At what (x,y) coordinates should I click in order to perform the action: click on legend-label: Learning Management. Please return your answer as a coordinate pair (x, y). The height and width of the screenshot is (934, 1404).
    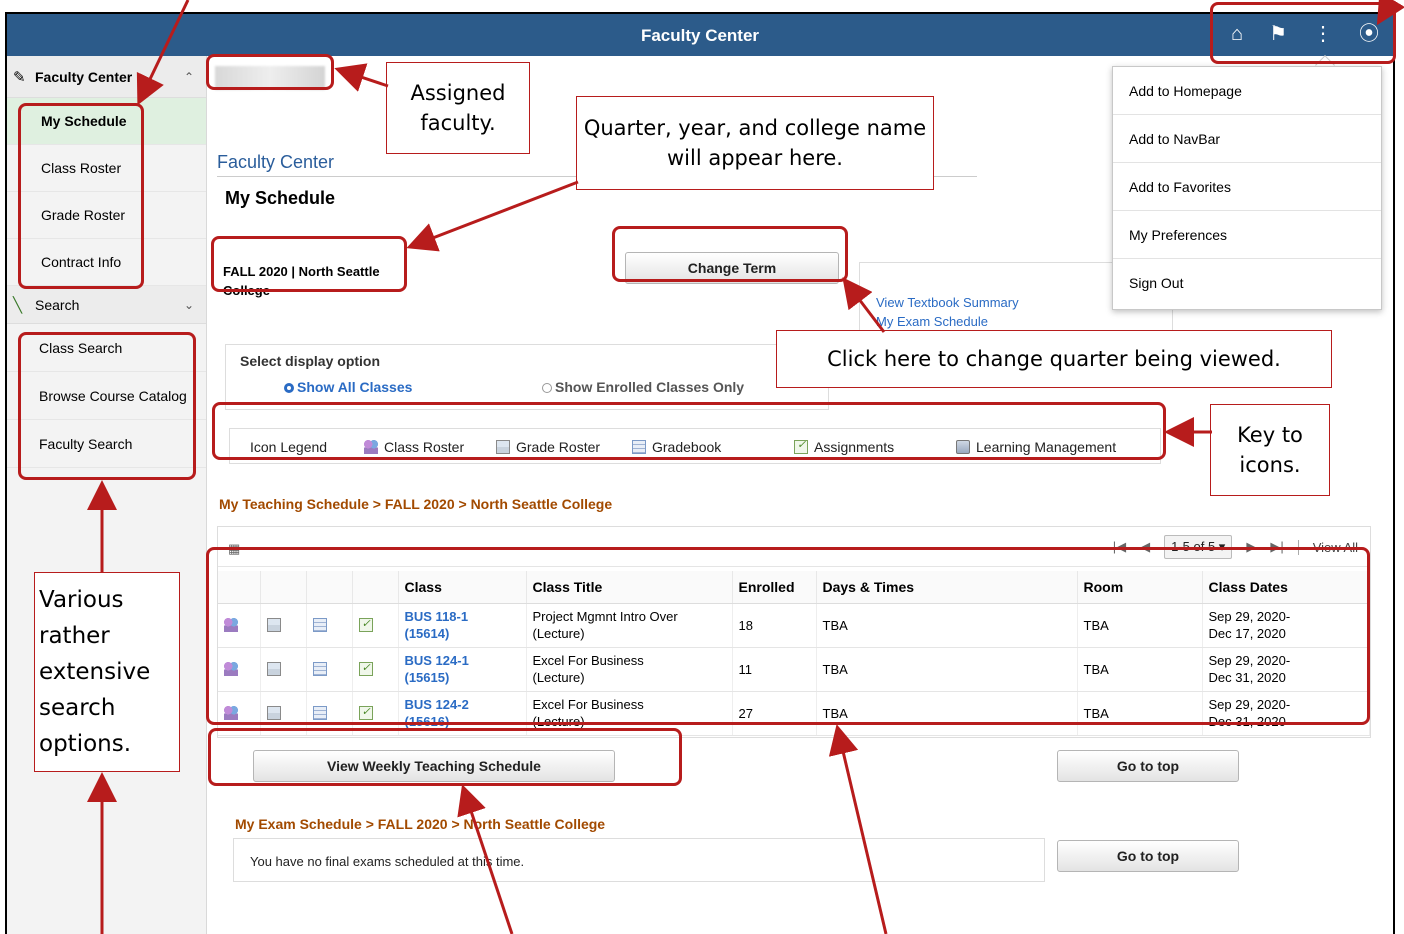
    Looking at the image, I should click on (1046, 447).